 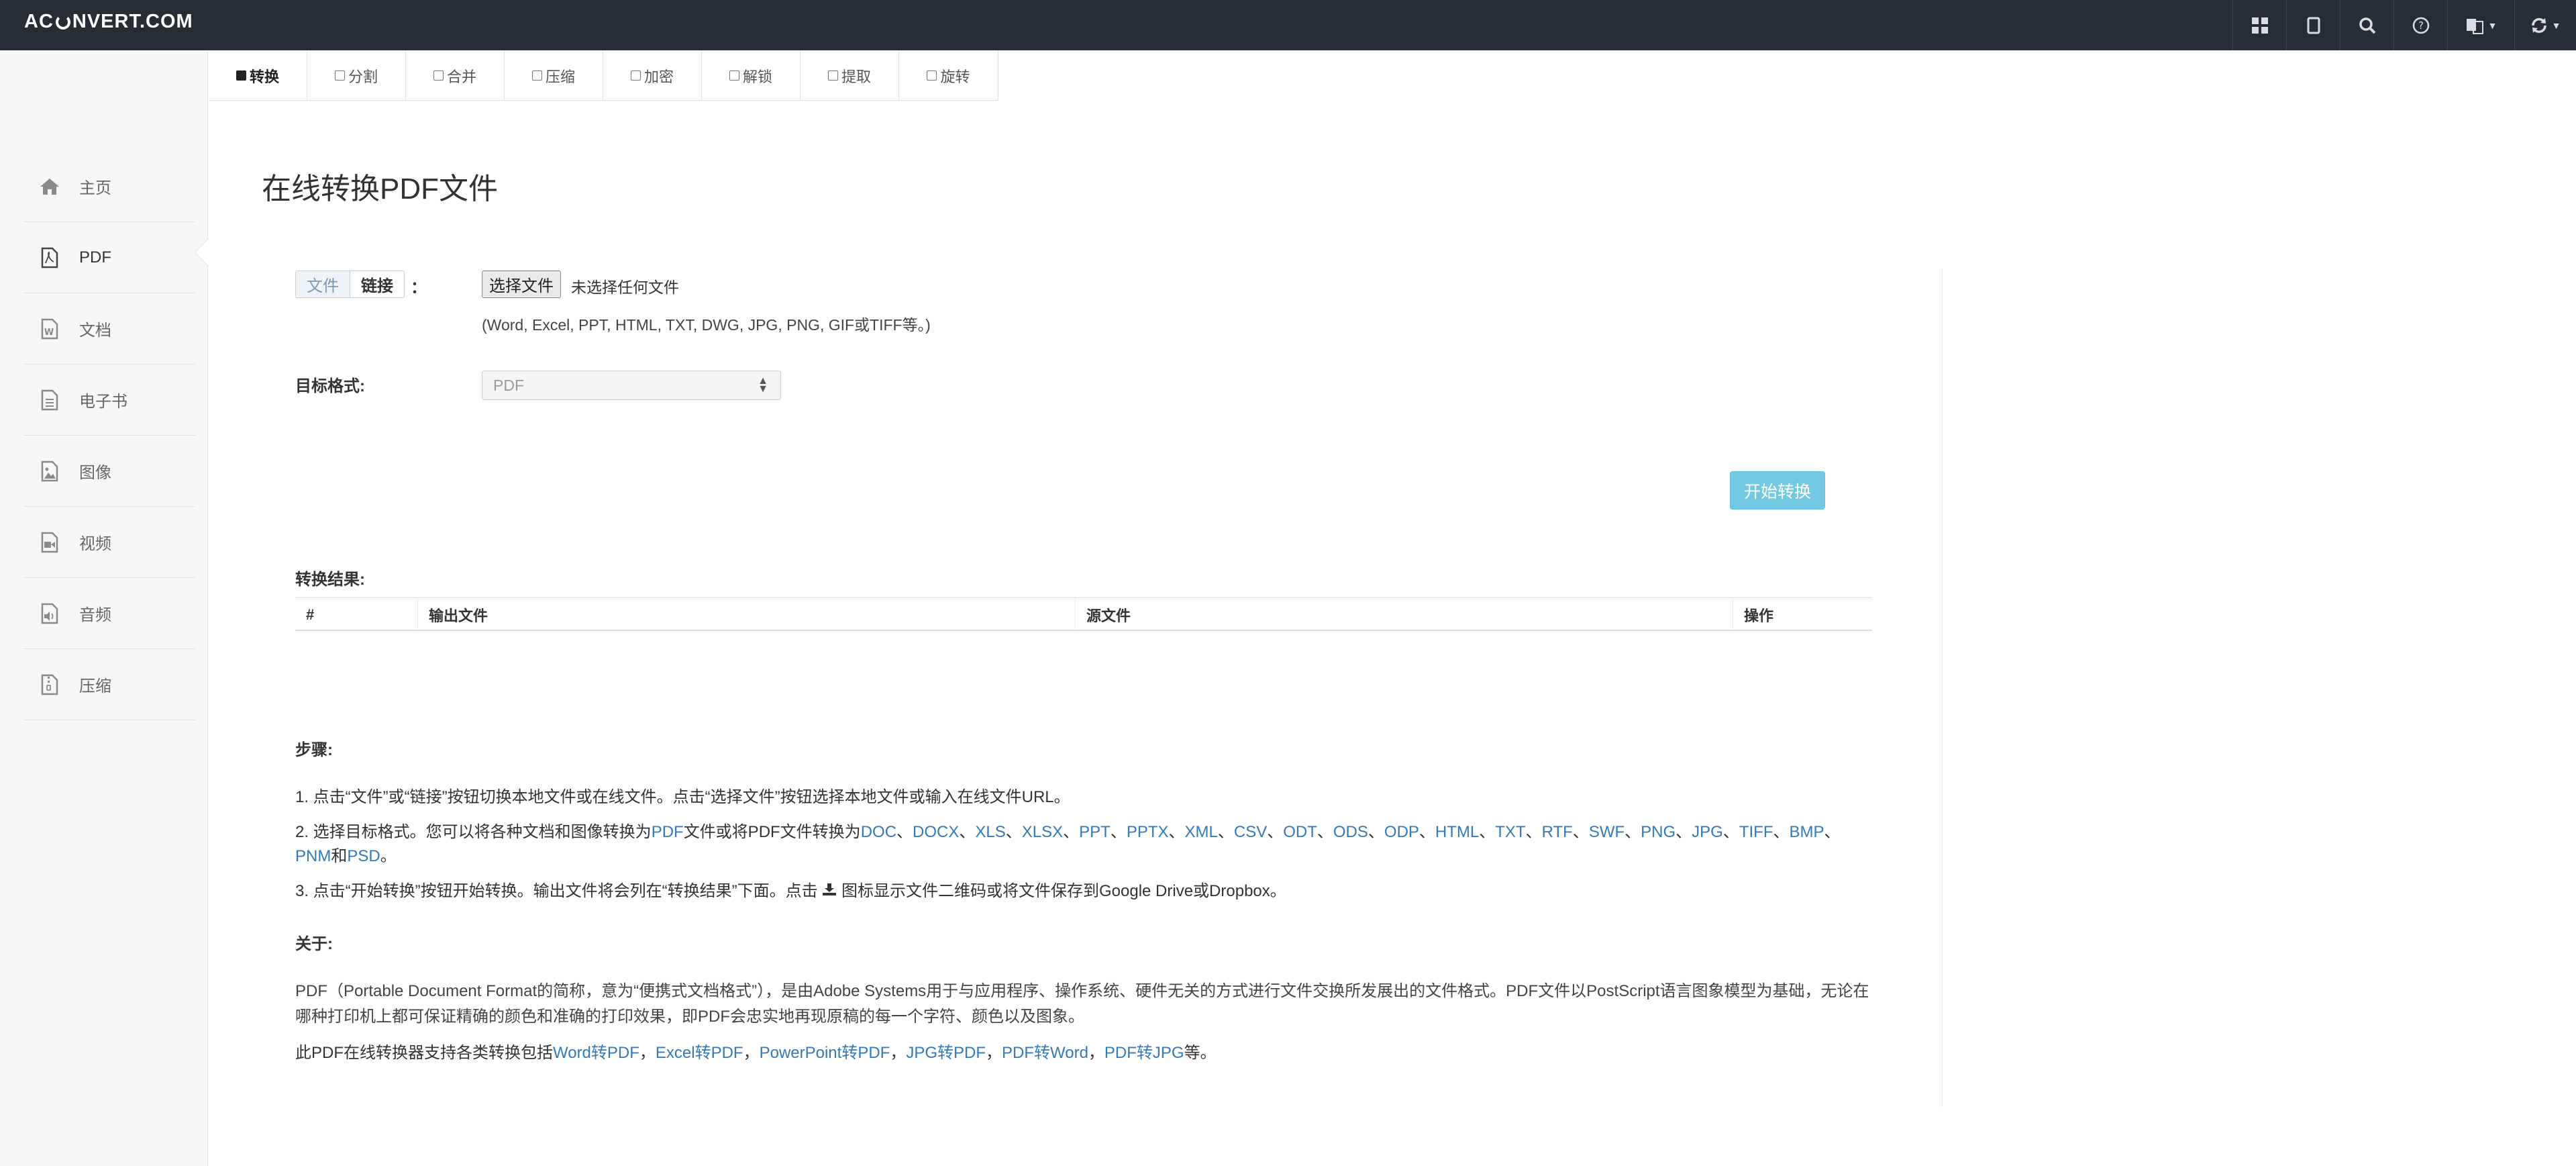 What do you see at coordinates (95, 331) in the screenshot?
I see `sidebar-item-label: 文档` at bounding box center [95, 331].